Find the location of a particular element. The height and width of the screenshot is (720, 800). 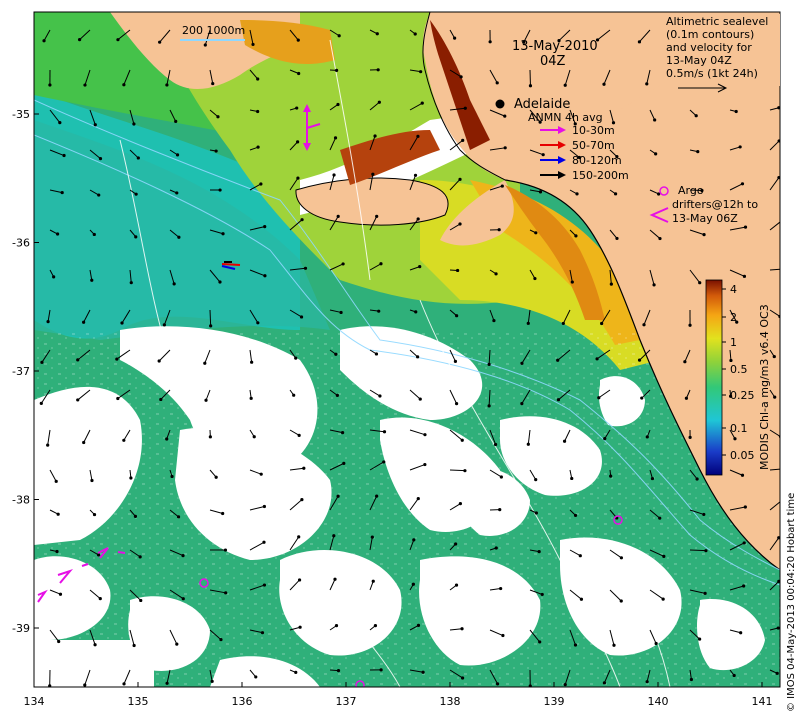

x-tick-label: 141 is located at coordinates (762, 701).